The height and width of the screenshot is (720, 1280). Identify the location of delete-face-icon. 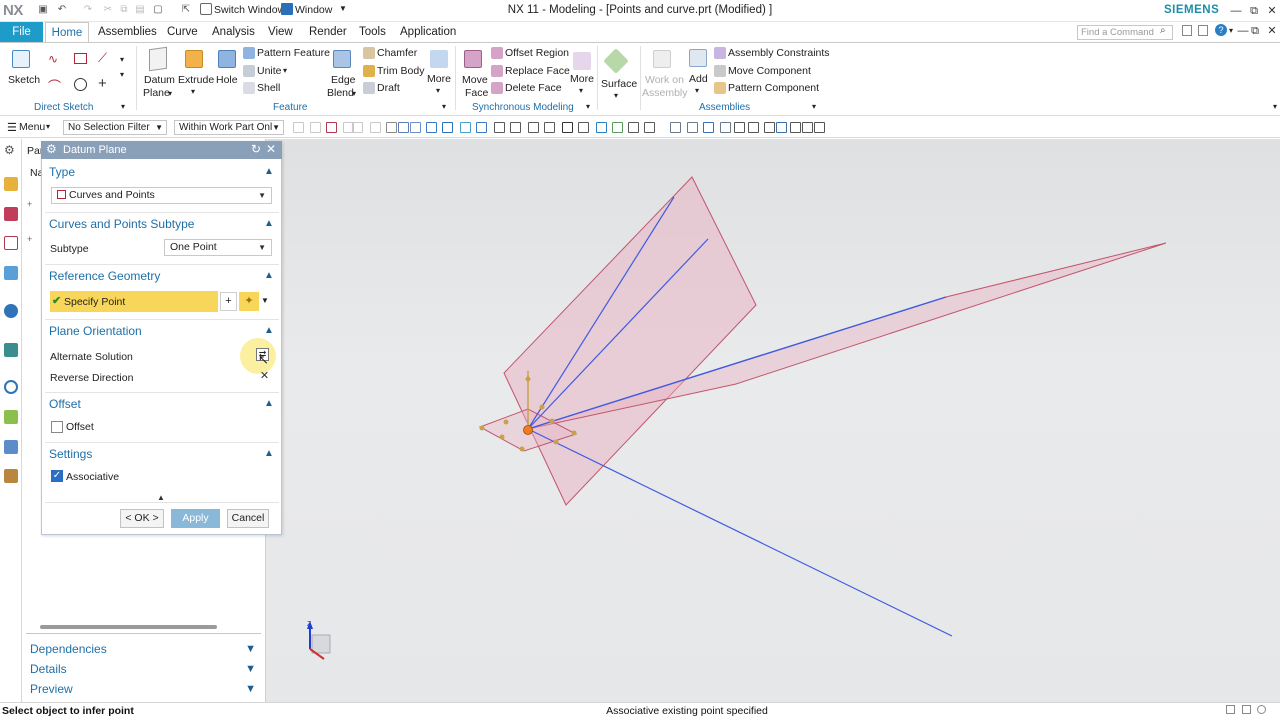
(497, 88).